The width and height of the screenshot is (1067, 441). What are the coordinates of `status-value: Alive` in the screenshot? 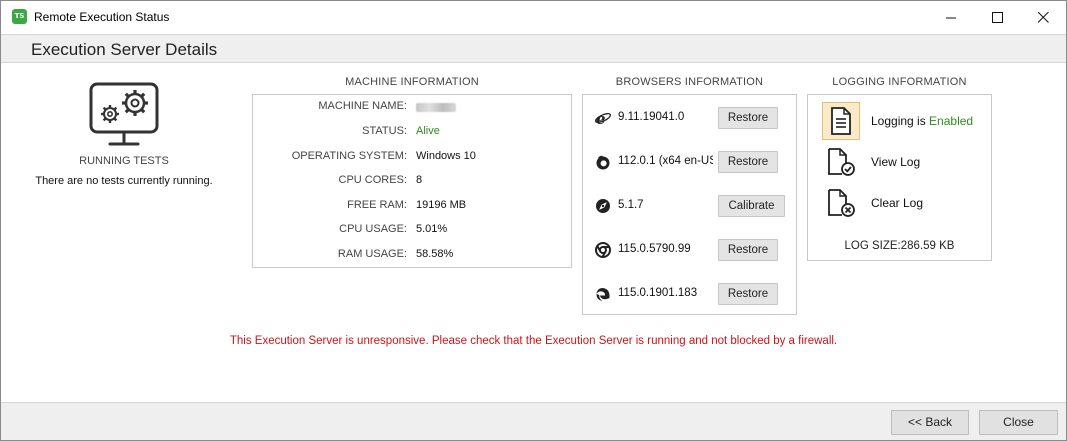 It's located at (428, 131).